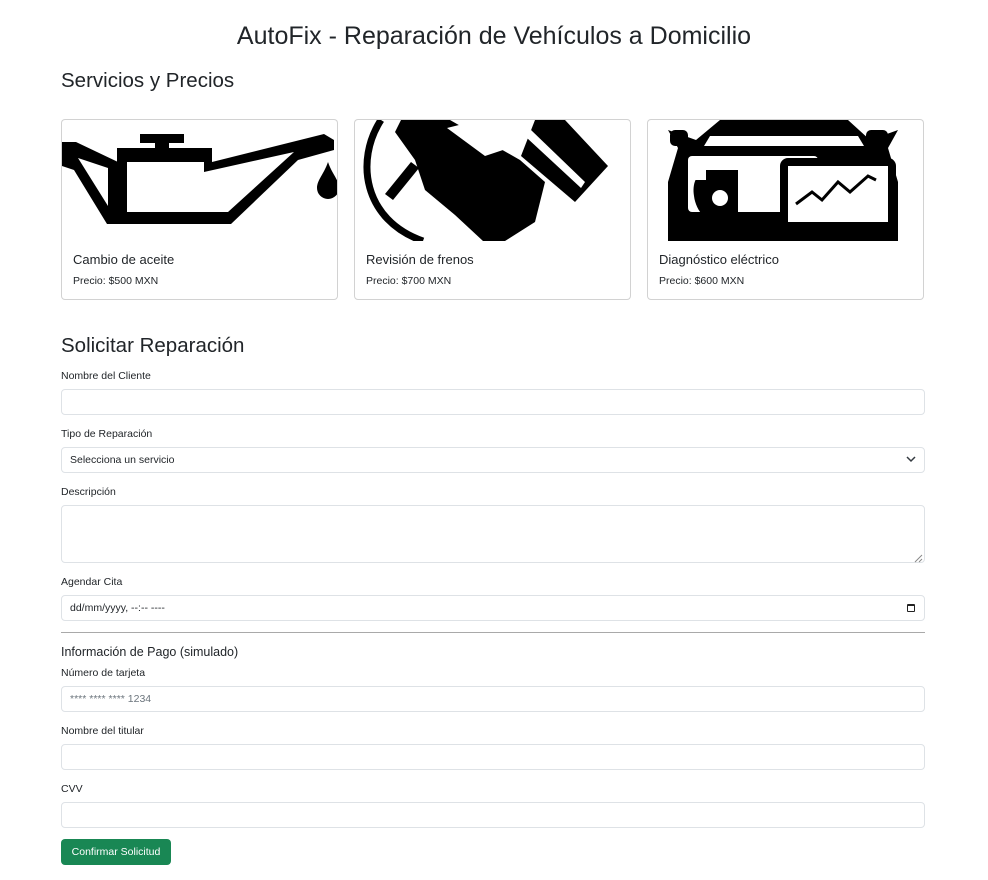 This screenshot has height=880, width=988. I want to click on card-number-label: Número de tarjeta, so click(103, 673).